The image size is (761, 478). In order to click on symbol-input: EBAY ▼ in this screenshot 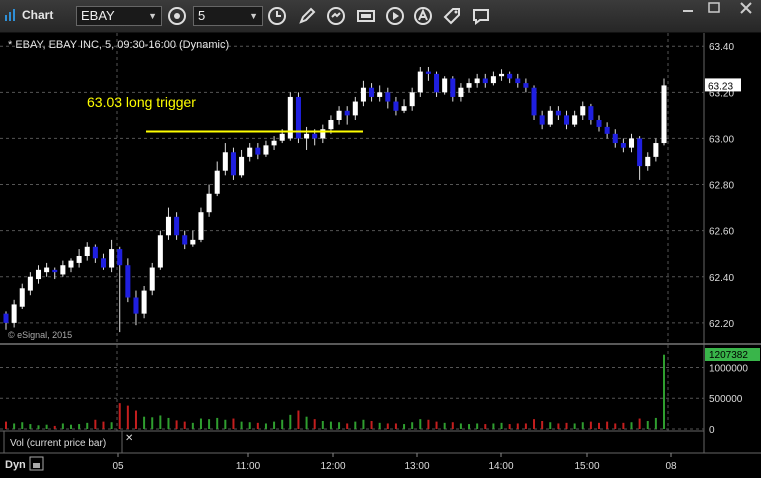, I will do `click(119, 16)`.